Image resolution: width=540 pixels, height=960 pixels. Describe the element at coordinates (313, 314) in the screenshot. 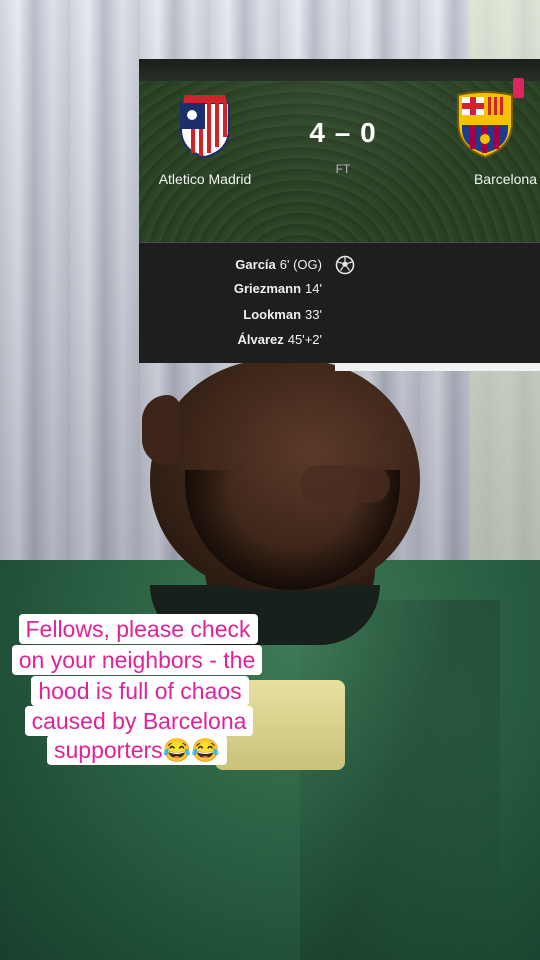

I see `scorer-minute: 33'` at that location.